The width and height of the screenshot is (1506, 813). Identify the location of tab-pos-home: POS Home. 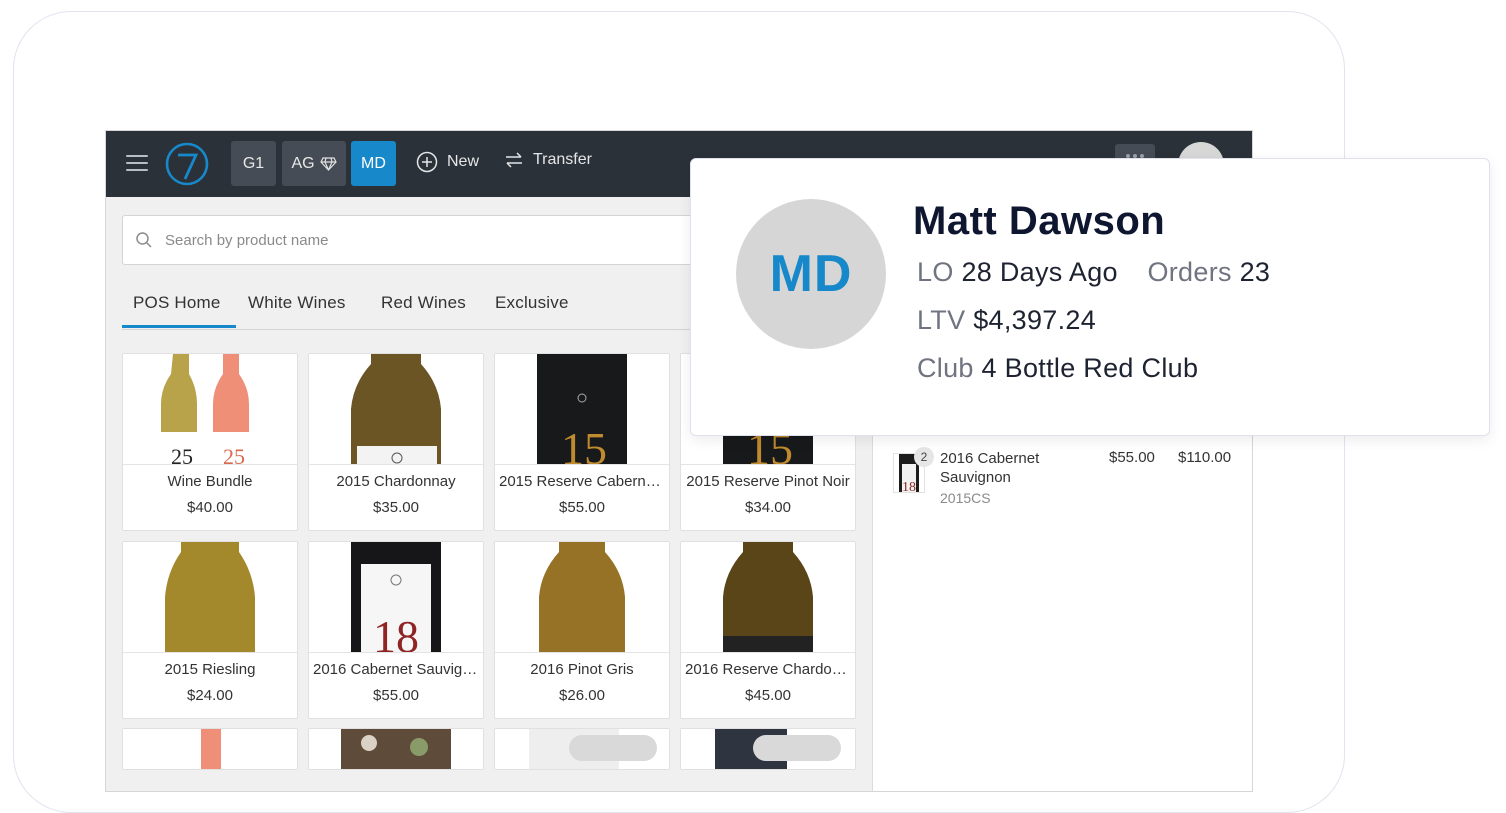
(177, 303).